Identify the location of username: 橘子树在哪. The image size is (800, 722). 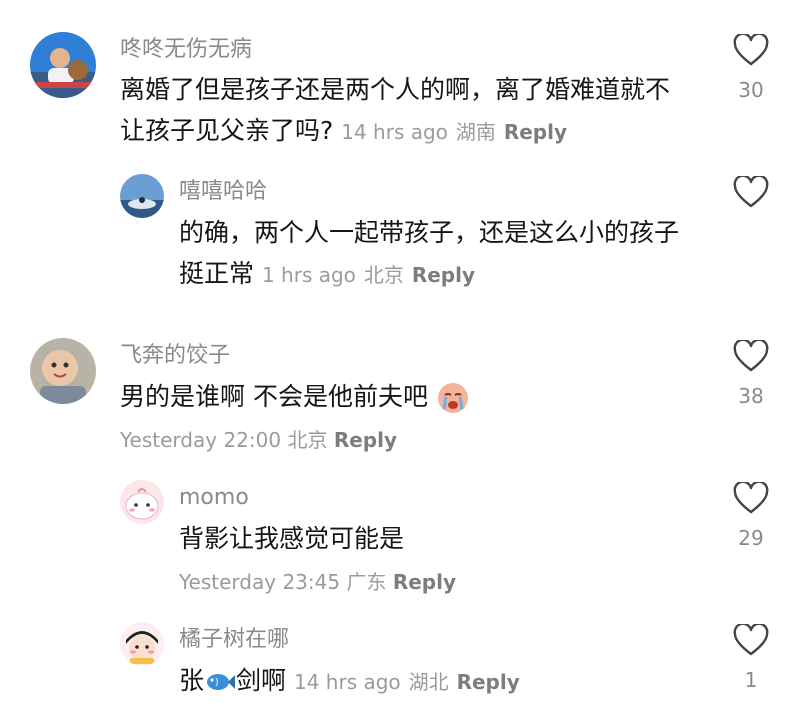
(234, 640).